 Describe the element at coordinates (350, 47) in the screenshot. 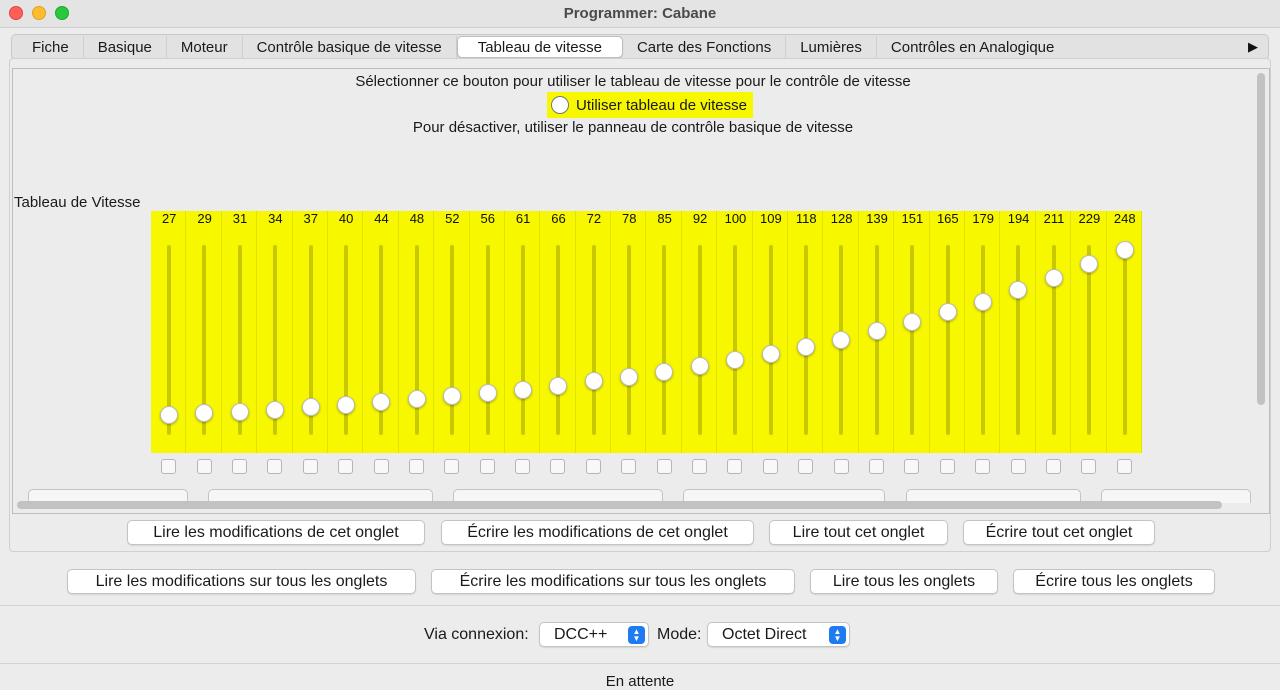

I see `tab-controle-basique-vitesse: Contrôle basique de vitesse` at that location.